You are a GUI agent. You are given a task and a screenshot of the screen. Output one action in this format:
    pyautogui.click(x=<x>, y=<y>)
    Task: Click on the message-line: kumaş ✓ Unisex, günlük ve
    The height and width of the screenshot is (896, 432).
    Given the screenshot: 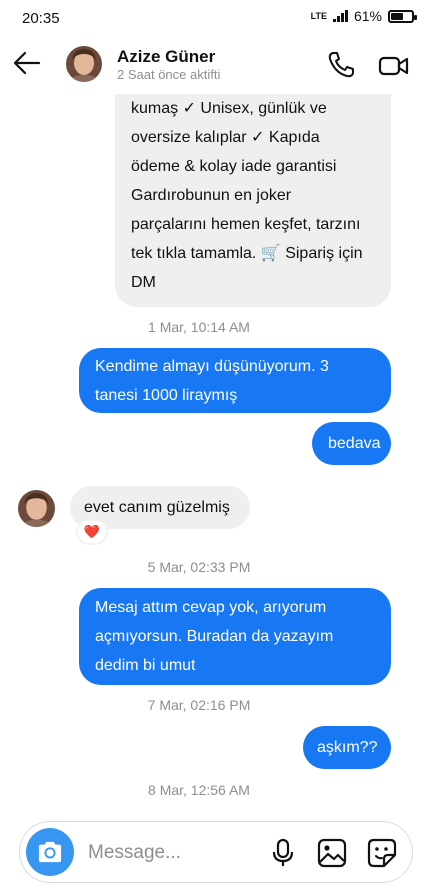 What is the action you would take?
    pyautogui.click(x=229, y=108)
    